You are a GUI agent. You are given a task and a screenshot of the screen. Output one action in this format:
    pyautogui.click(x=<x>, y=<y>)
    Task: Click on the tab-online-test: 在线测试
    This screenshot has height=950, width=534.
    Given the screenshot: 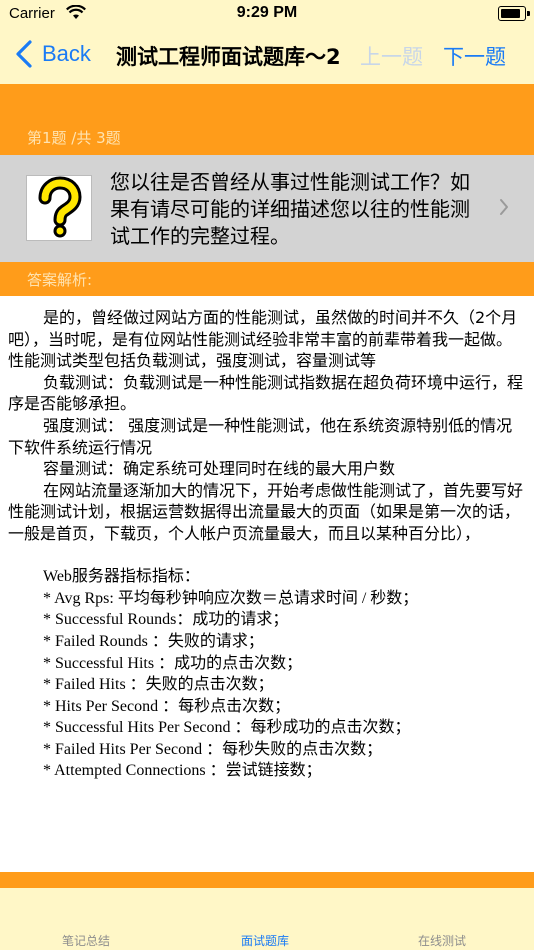 What is the action you would take?
    pyautogui.click(x=442, y=940)
    